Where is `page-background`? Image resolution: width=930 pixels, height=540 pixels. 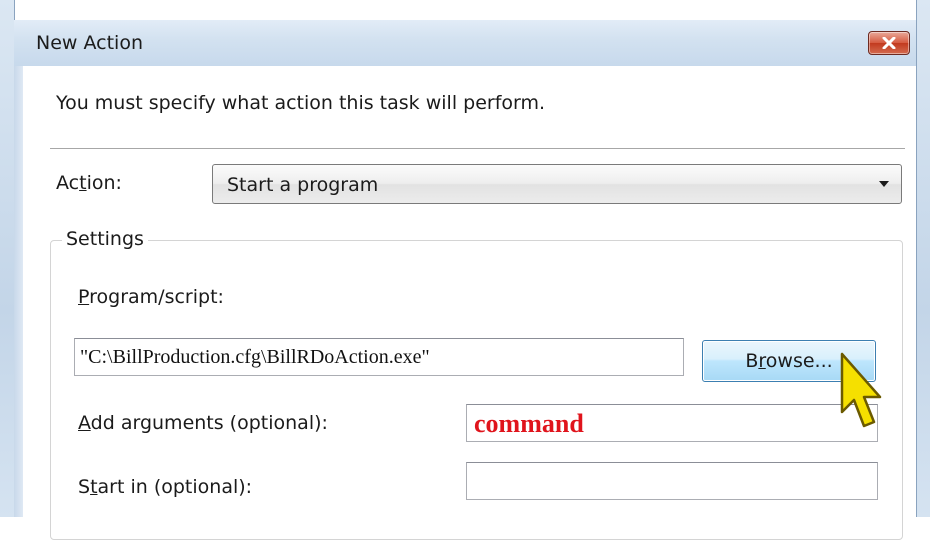 page-background is located at coordinates (465, 10).